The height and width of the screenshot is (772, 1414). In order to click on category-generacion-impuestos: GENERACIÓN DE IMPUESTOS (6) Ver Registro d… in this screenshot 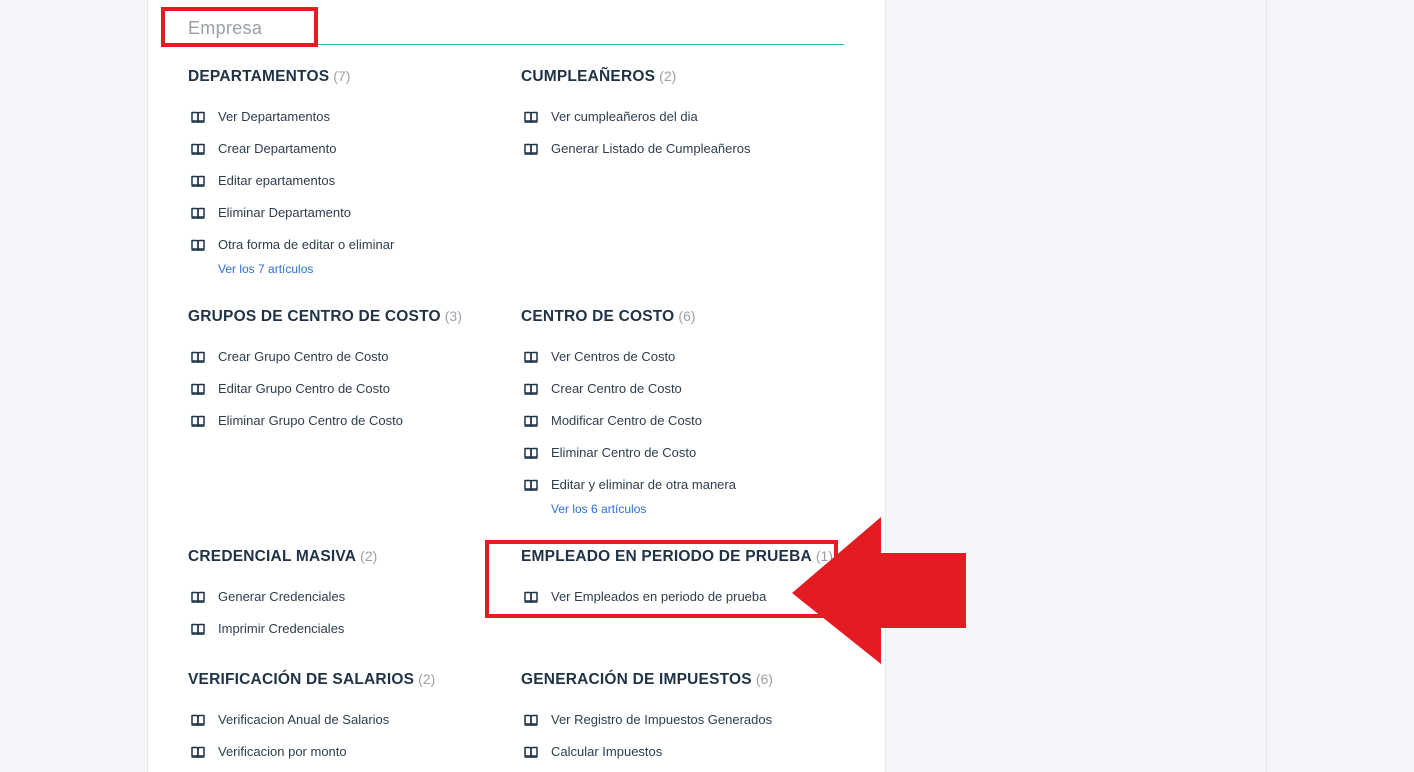, I will do `click(681, 717)`.